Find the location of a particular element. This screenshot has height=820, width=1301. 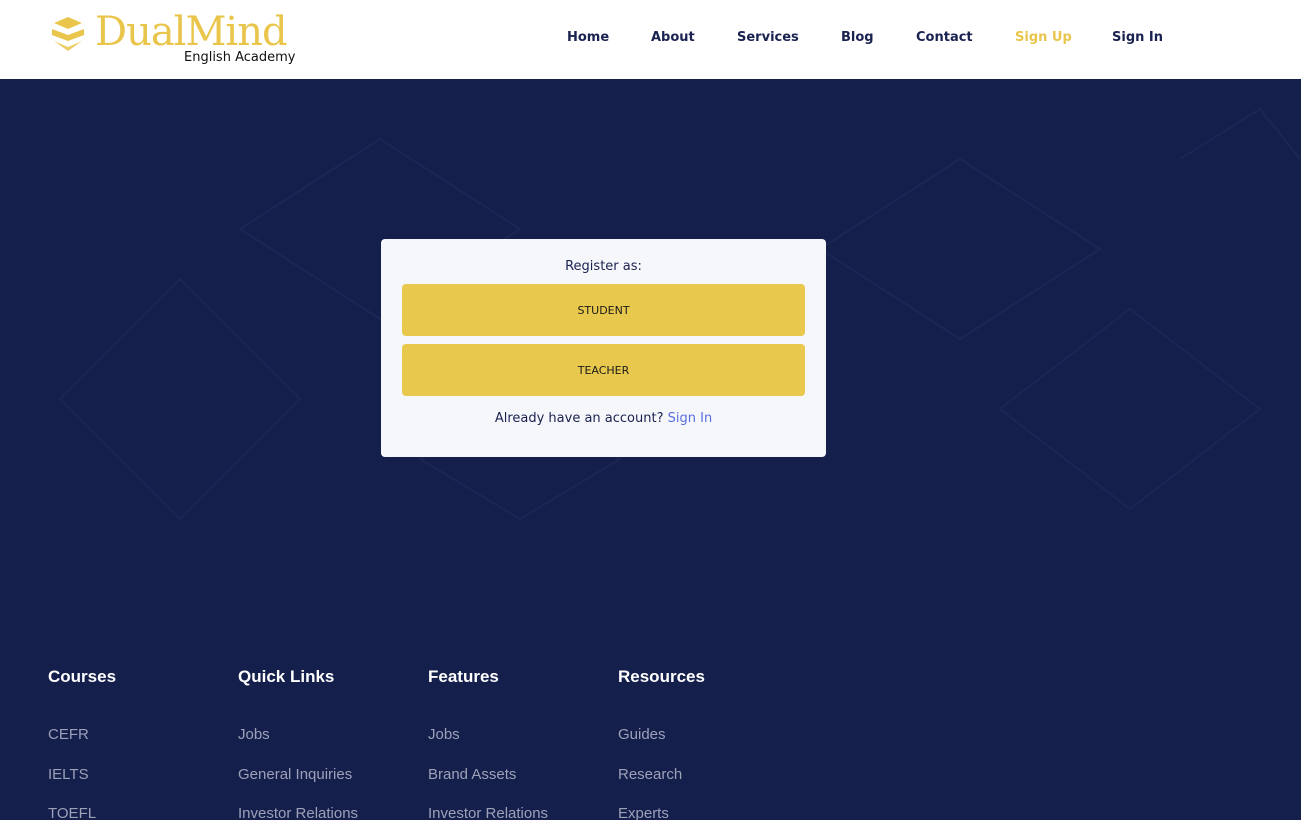

logo: DualMind English Academy is located at coordinates (175, 39).